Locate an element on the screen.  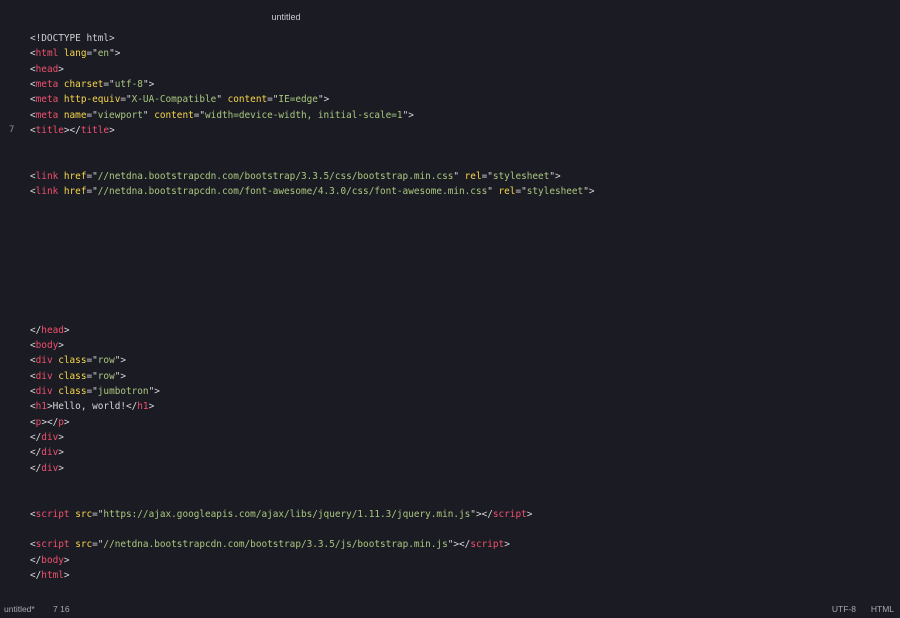
code-line: <head> is located at coordinates (460, 69).